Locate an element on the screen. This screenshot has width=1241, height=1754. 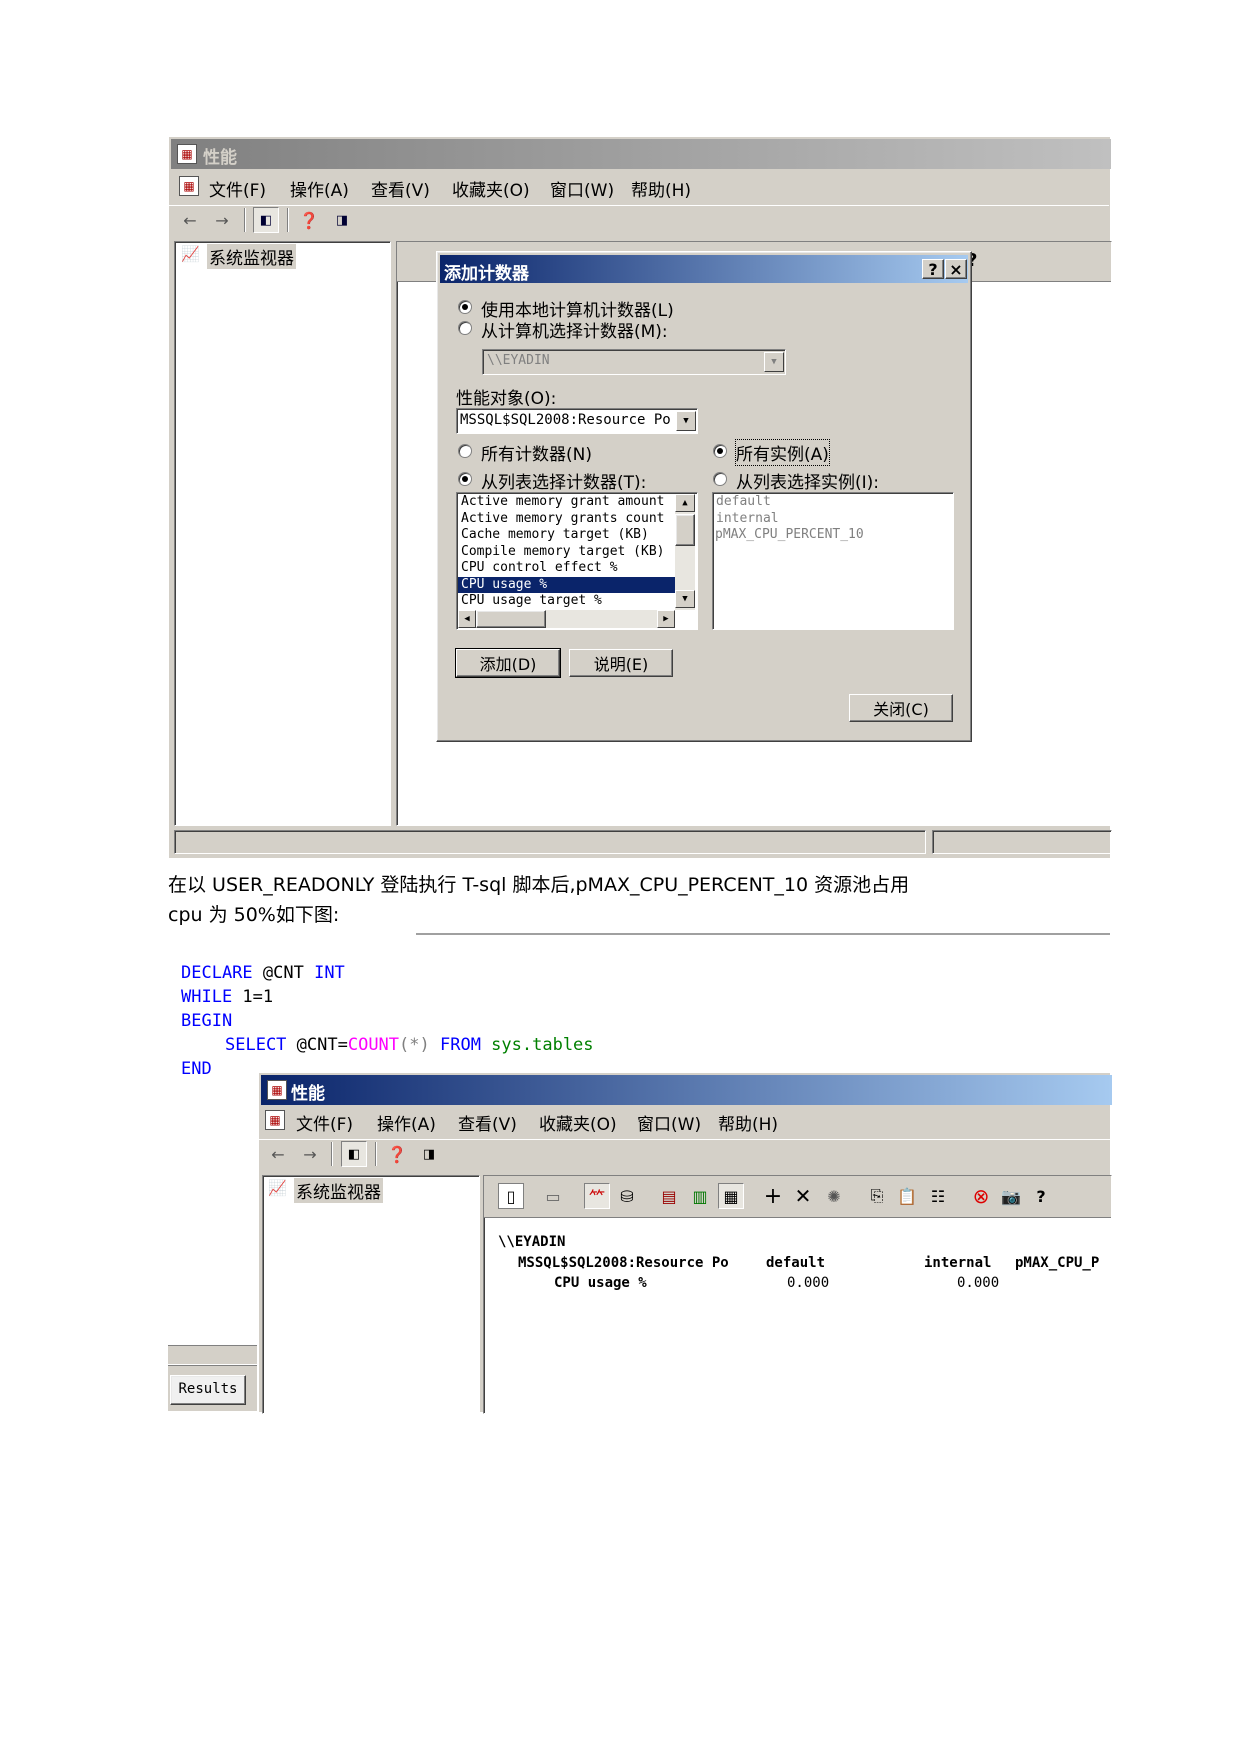
radio-select-machine is located at coordinates (465, 328).